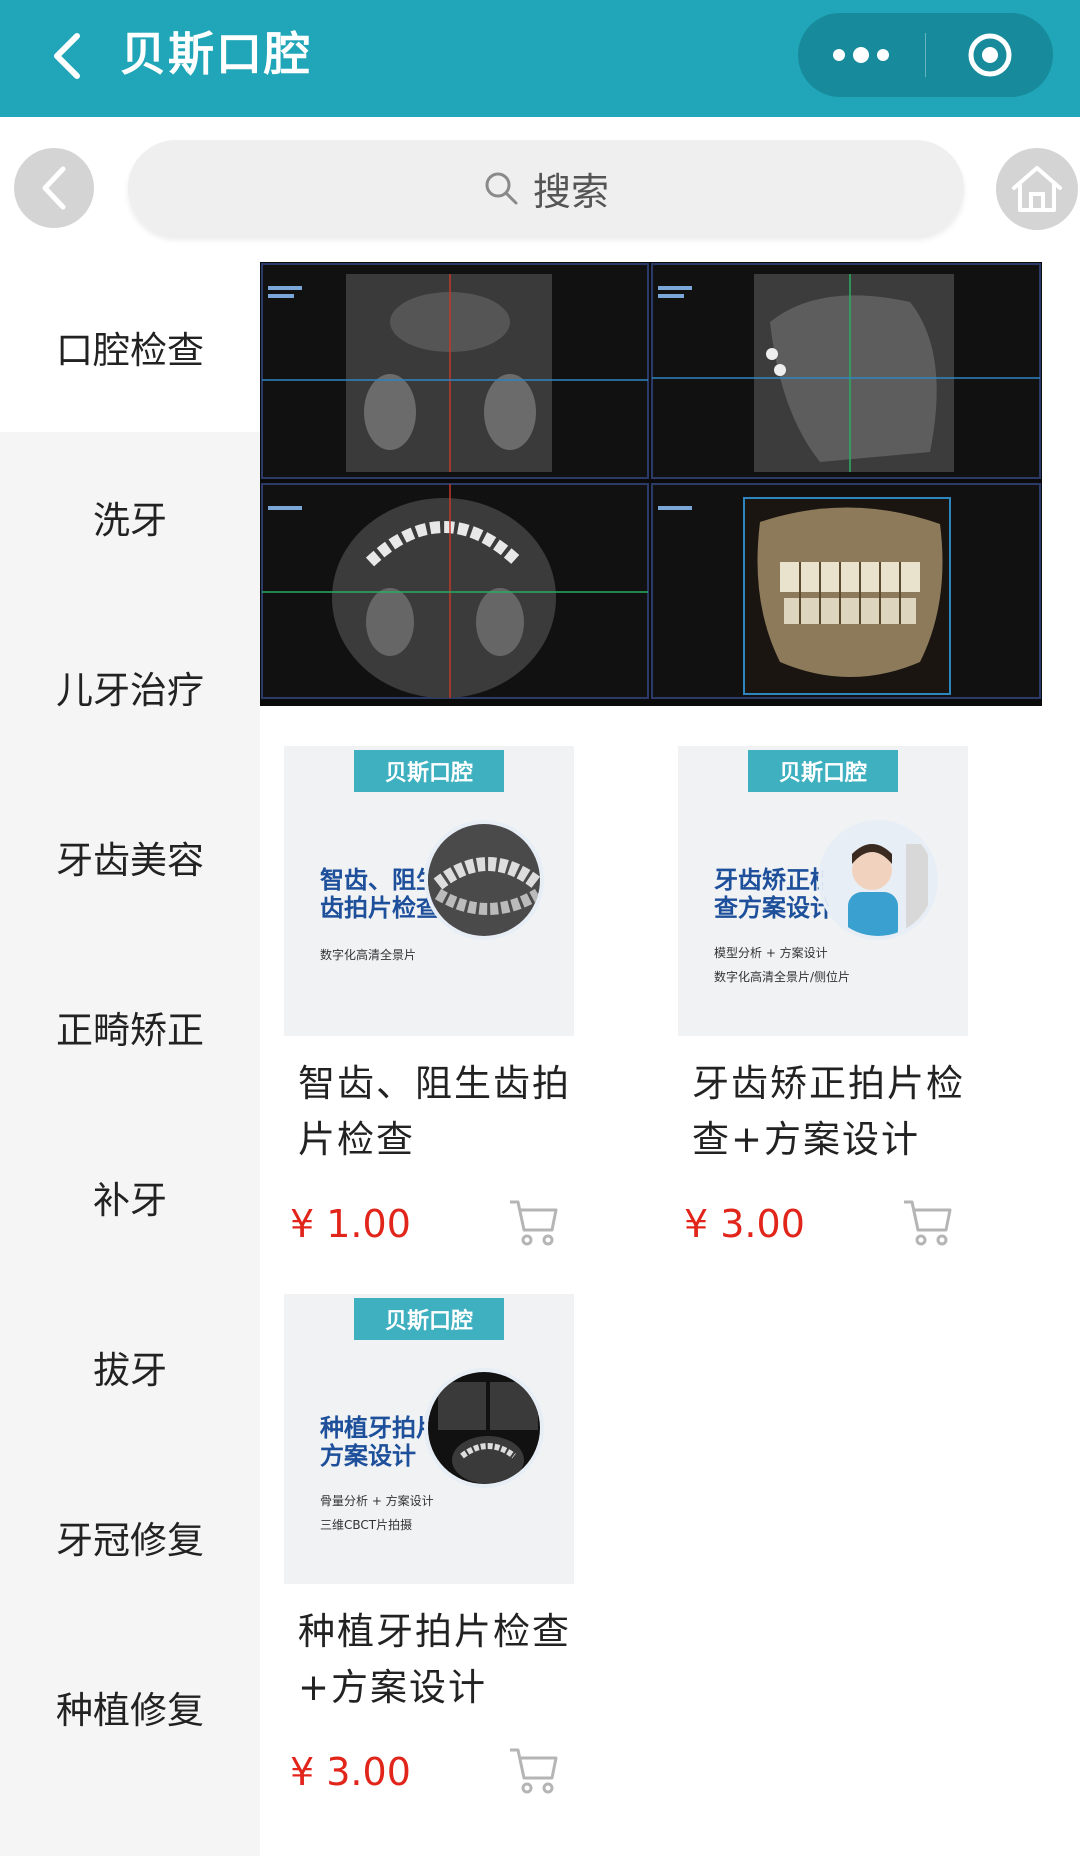 The height and width of the screenshot is (1856, 1080). I want to click on search-input: 搜索, so click(546, 188).